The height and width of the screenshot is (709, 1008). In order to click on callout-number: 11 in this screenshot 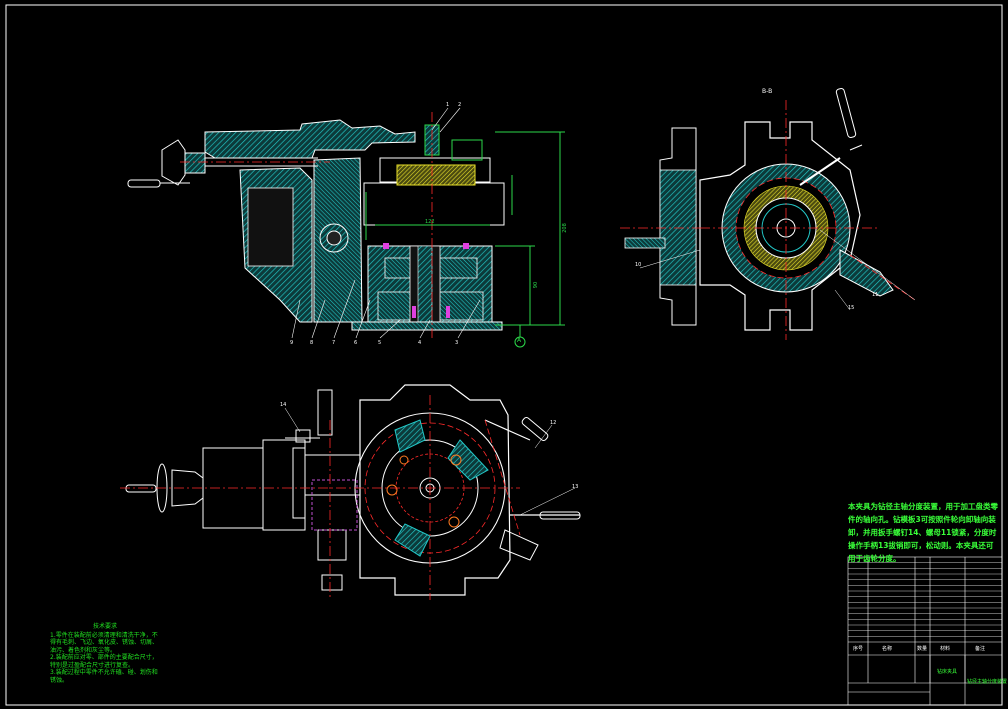, I will do `click(875, 295)`.